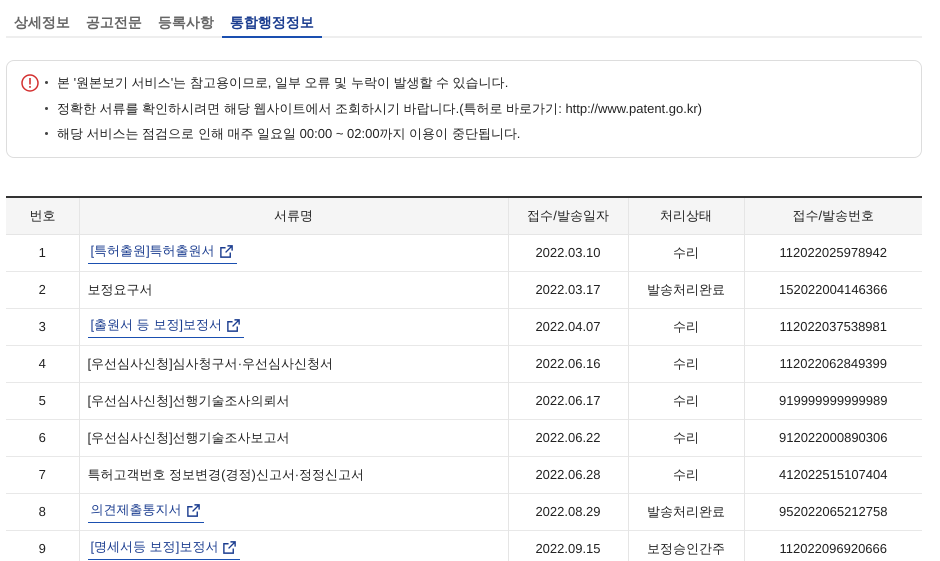 Image resolution: width=940 pixels, height=561 pixels. What do you see at coordinates (568, 289) in the screenshot?
I see `table-cell: 2022.03.17` at bounding box center [568, 289].